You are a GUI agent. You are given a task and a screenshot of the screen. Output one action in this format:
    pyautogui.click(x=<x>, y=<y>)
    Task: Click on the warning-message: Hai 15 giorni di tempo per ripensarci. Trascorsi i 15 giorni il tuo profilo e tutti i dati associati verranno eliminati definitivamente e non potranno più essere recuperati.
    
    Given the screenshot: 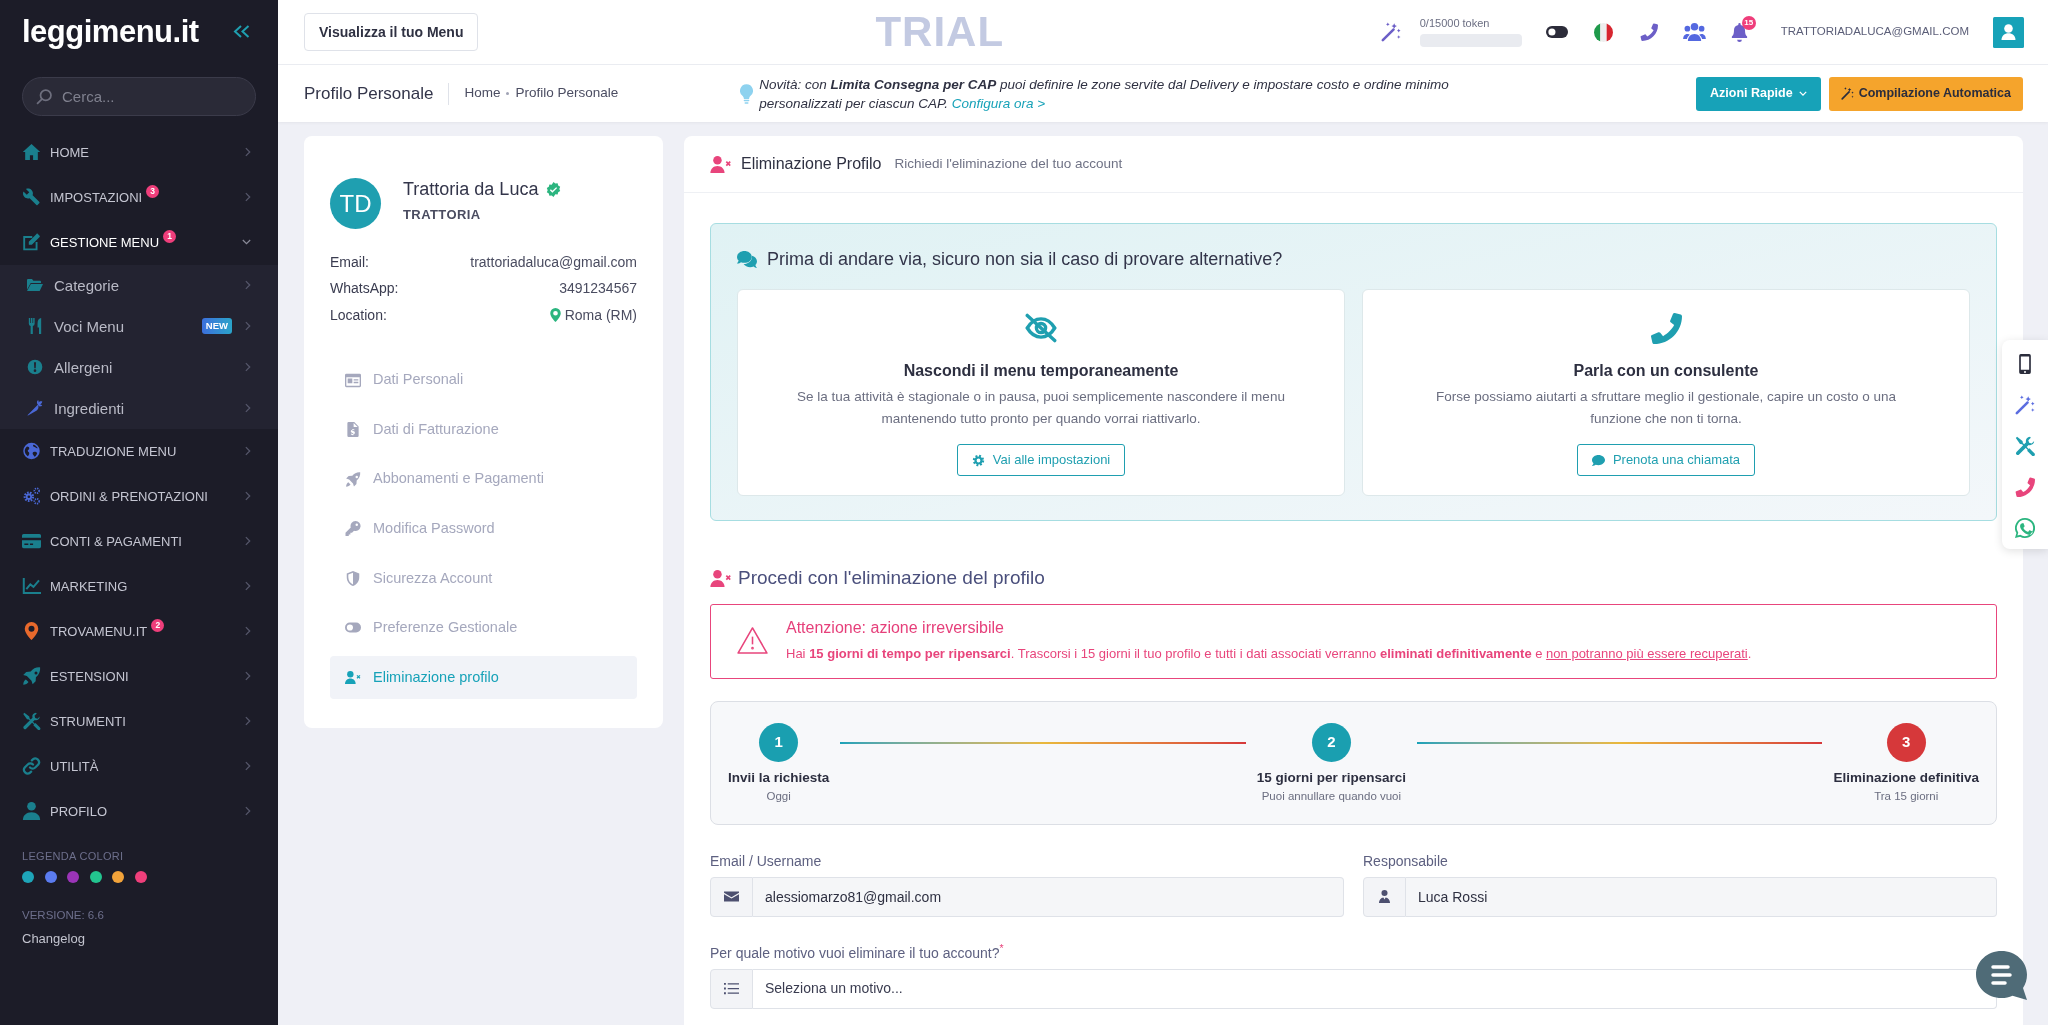 What is the action you would take?
    pyautogui.click(x=1269, y=654)
    